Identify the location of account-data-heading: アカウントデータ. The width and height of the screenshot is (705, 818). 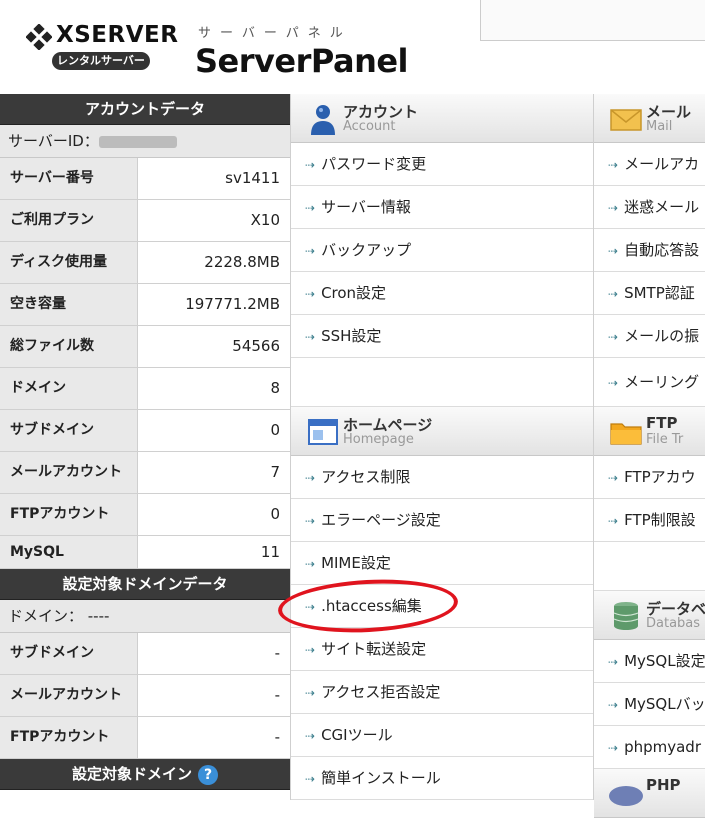
(145, 109).